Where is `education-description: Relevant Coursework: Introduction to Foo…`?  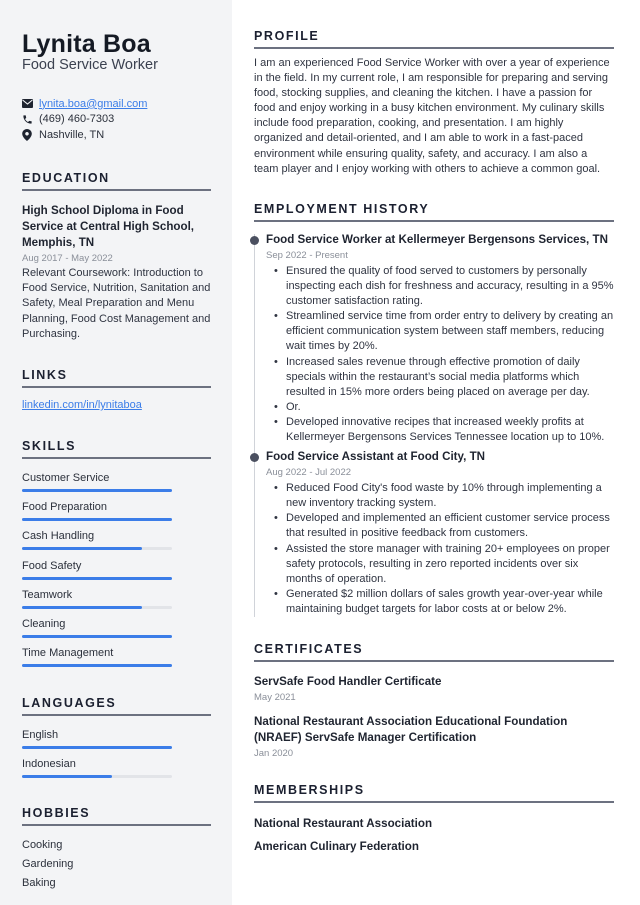
education-description: Relevant Coursework: Introduction to Foo… is located at coordinates (116, 303).